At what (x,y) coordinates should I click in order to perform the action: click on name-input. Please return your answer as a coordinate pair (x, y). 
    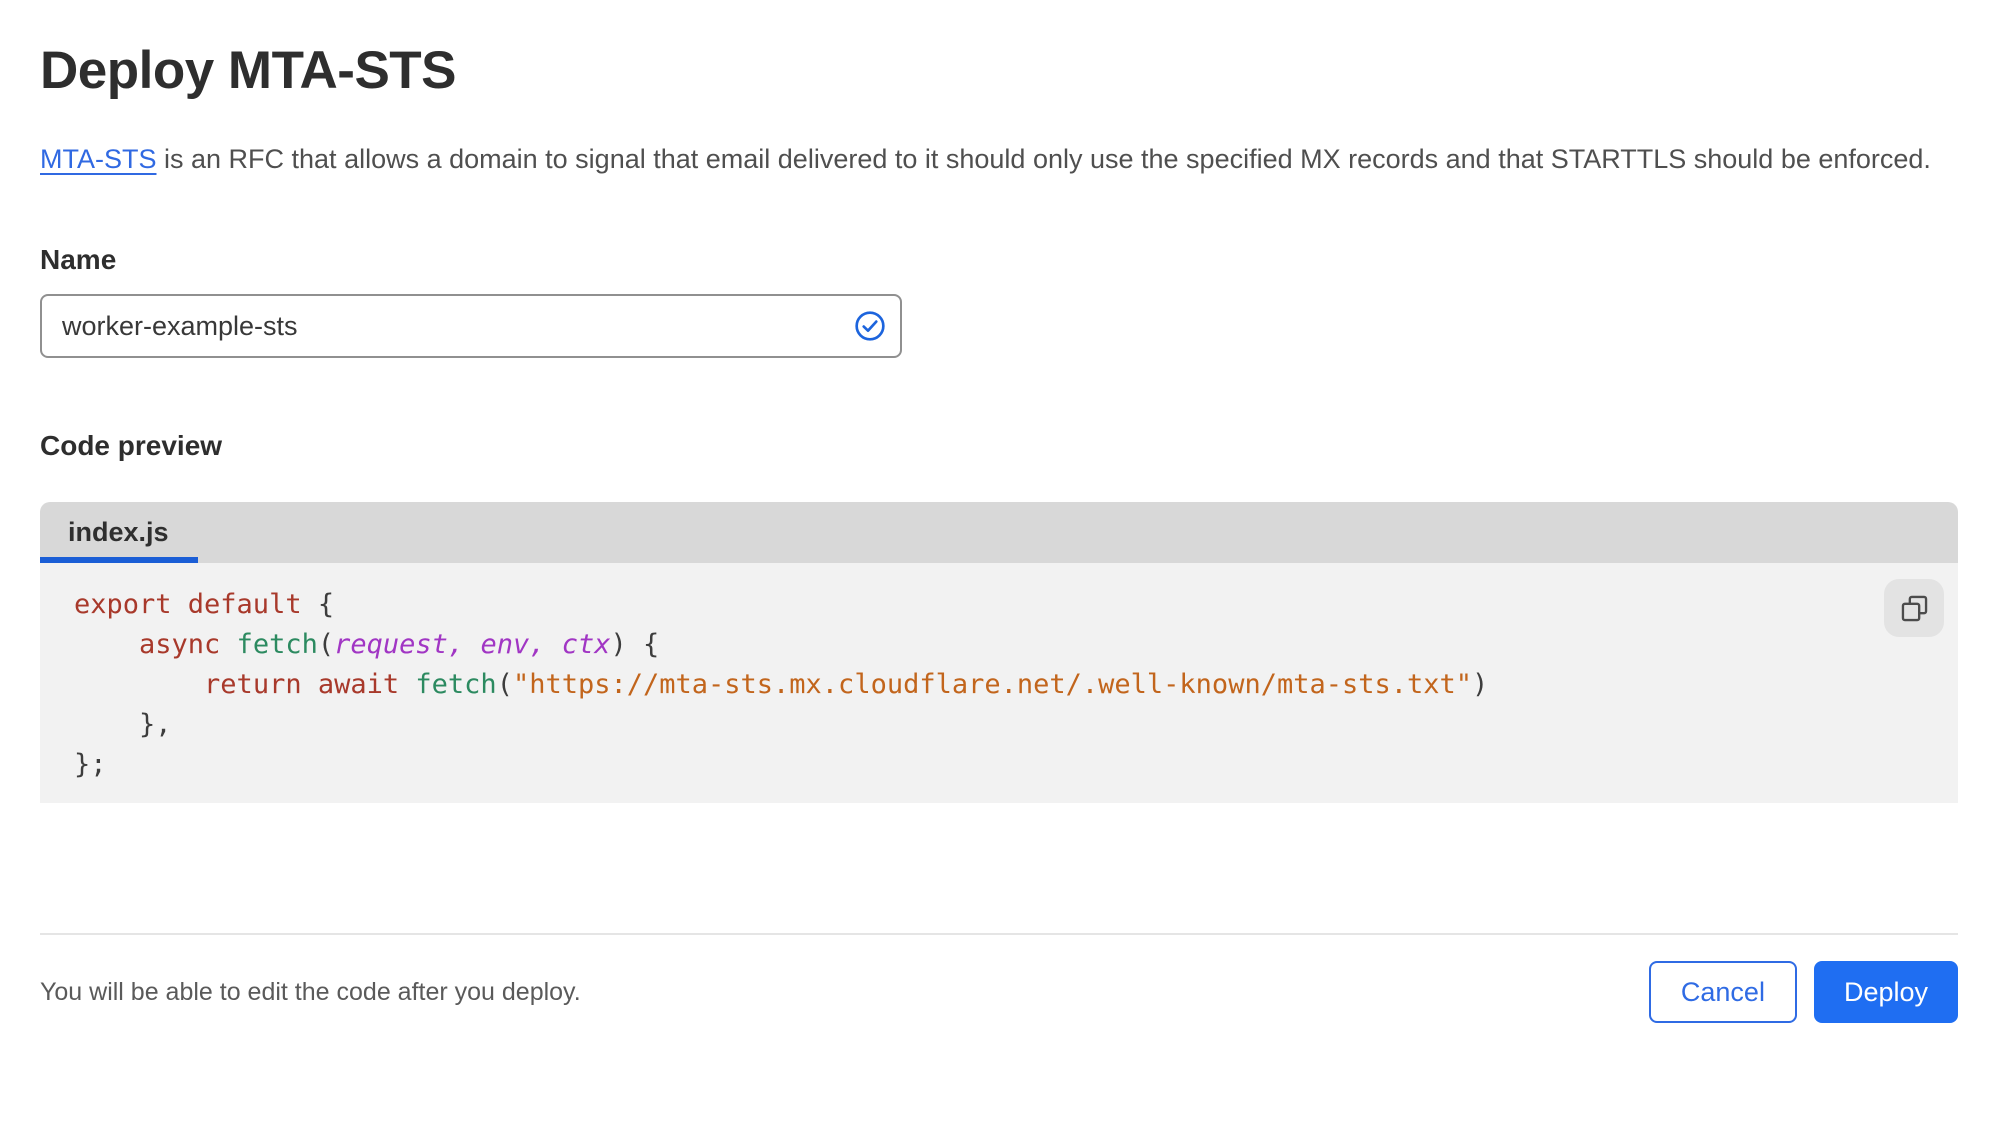
    Looking at the image, I should click on (471, 326).